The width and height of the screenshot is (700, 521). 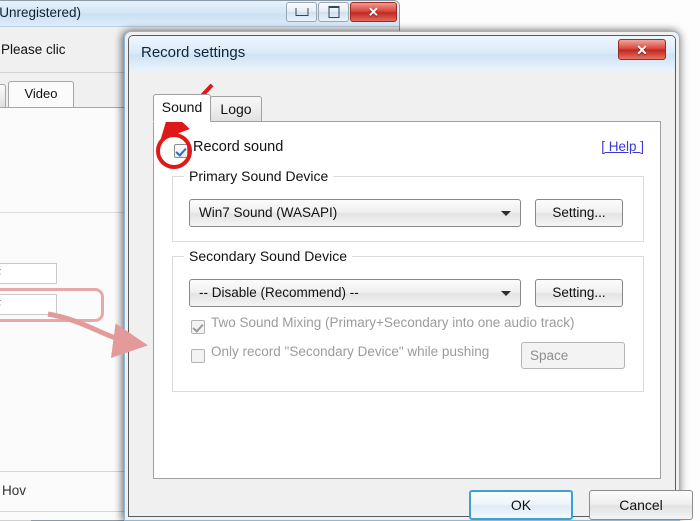 What do you see at coordinates (198, 327) in the screenshot?
I see `two-sound-mixing-checkbox` at bounding box center [198, 327].